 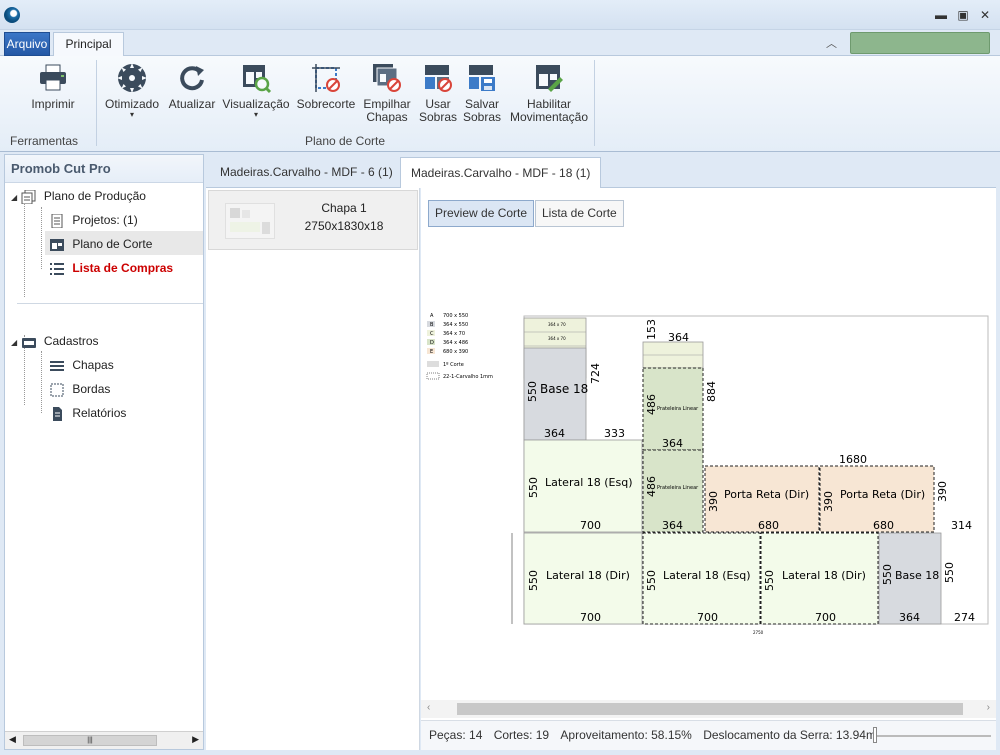 What do you see at coordinates (988, 707) in the screenshot?
I see `scroll-right-icon: ›` at bounding box center [988, 707].